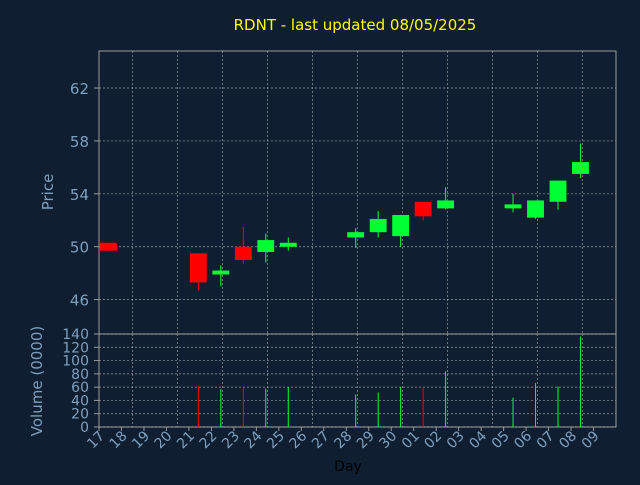  What do you see at coordinates (209, 440) in the screenshot?
I see `x-tick-label: 22` at bounding box center [209, 440].